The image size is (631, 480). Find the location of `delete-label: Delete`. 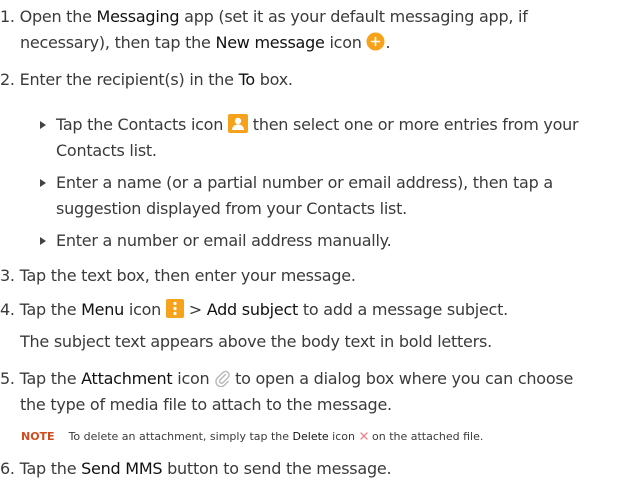

delete-label: Delete is located at coordinates (310, 436).